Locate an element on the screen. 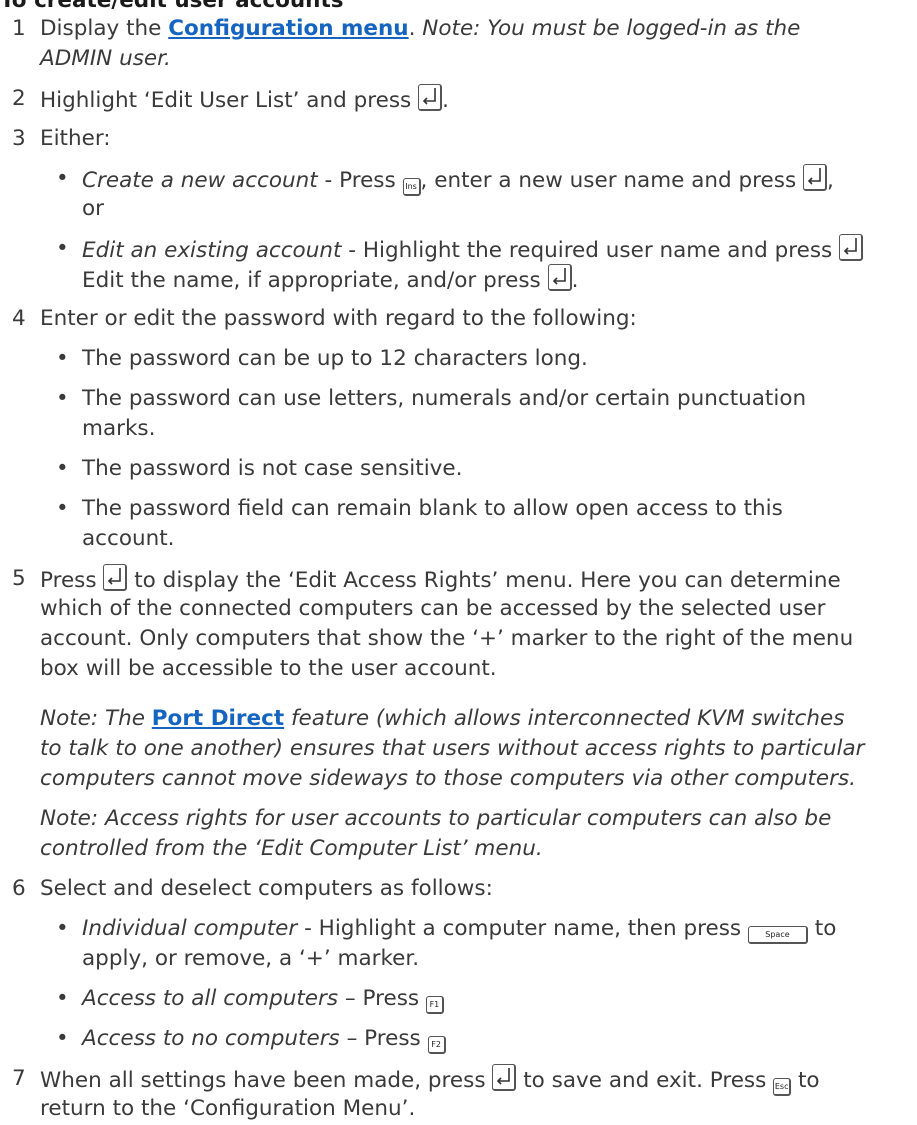 Image resolution: width=917 pixels, height=1125 pixels. f2-key-icon: F2 is located at coordinates (436, 1045).